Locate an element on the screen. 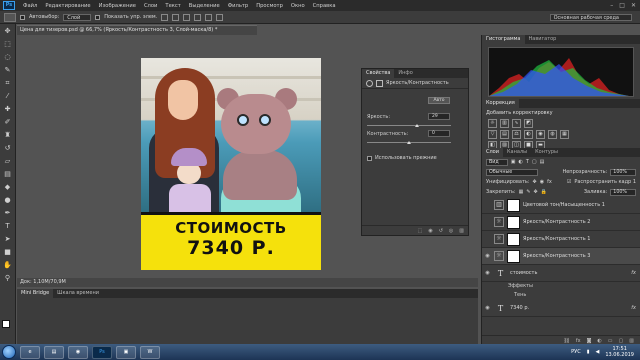  layer-row: ☼ Яркость/Контрастность 2 is located at coordinates (561, 222).